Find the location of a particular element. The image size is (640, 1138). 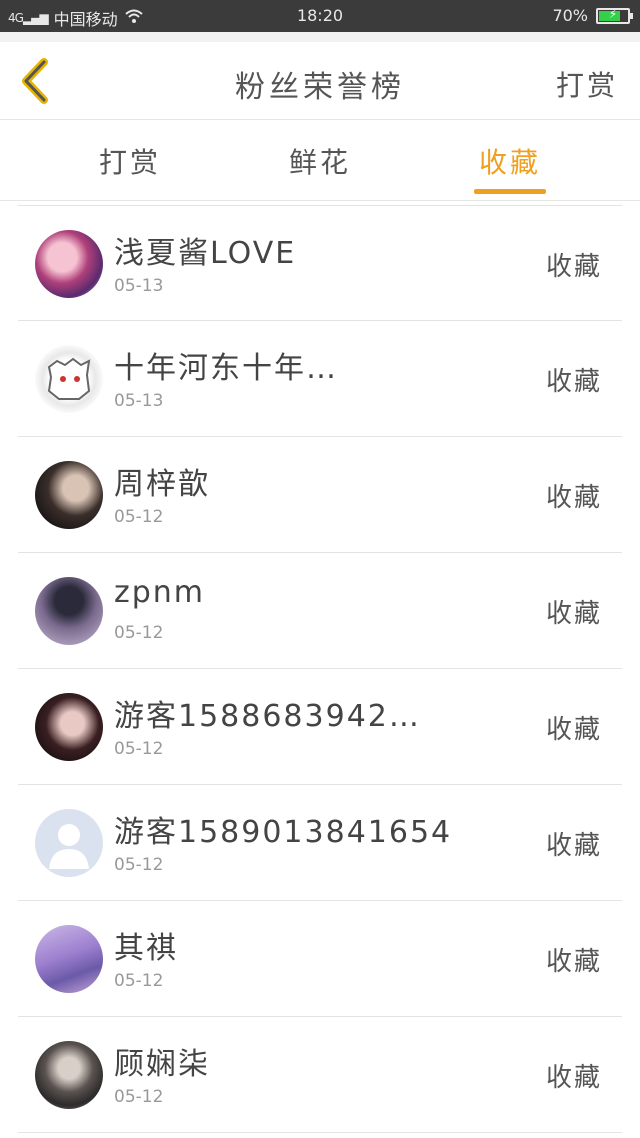

list-item: 游客15890138416​54 05-12 收藏 is located at coordinates (320, 843).